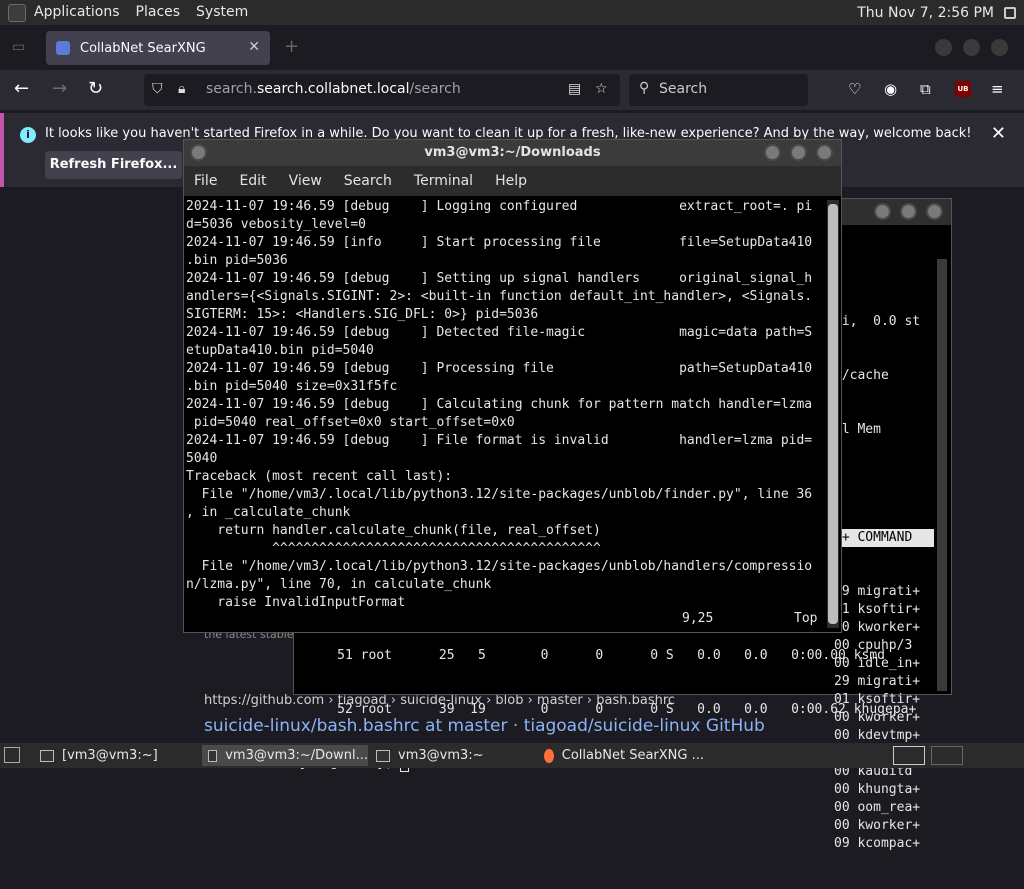 The width and height of the screenshot is (1024, 889). I want to click on search-bar: ⚲ Search, so click(718, 90).